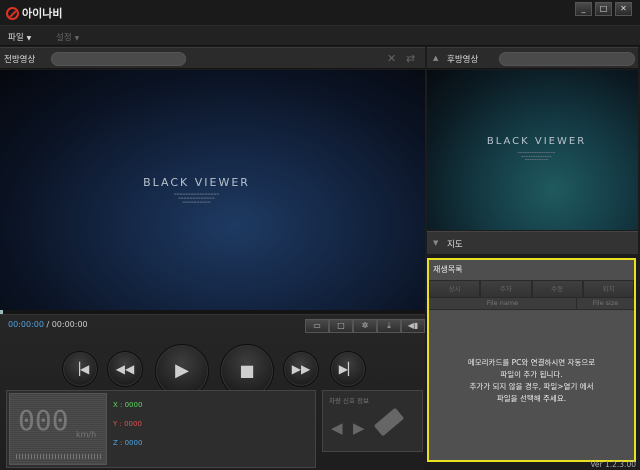 The image size is (640, 470). Describe the element at coordinates (212, 58) in the screenshot. I see `front-video-header: 전방영상 ✕ ⇄` at that location.